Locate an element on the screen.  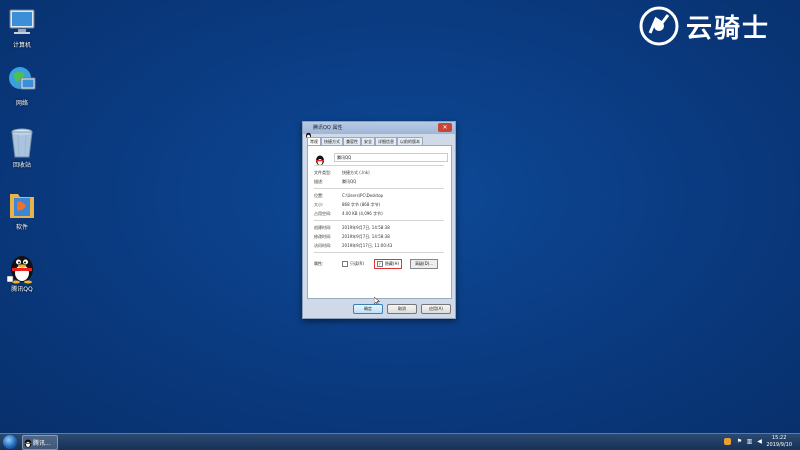
row-key: 创建时间: is located at coordinates (323, 227).